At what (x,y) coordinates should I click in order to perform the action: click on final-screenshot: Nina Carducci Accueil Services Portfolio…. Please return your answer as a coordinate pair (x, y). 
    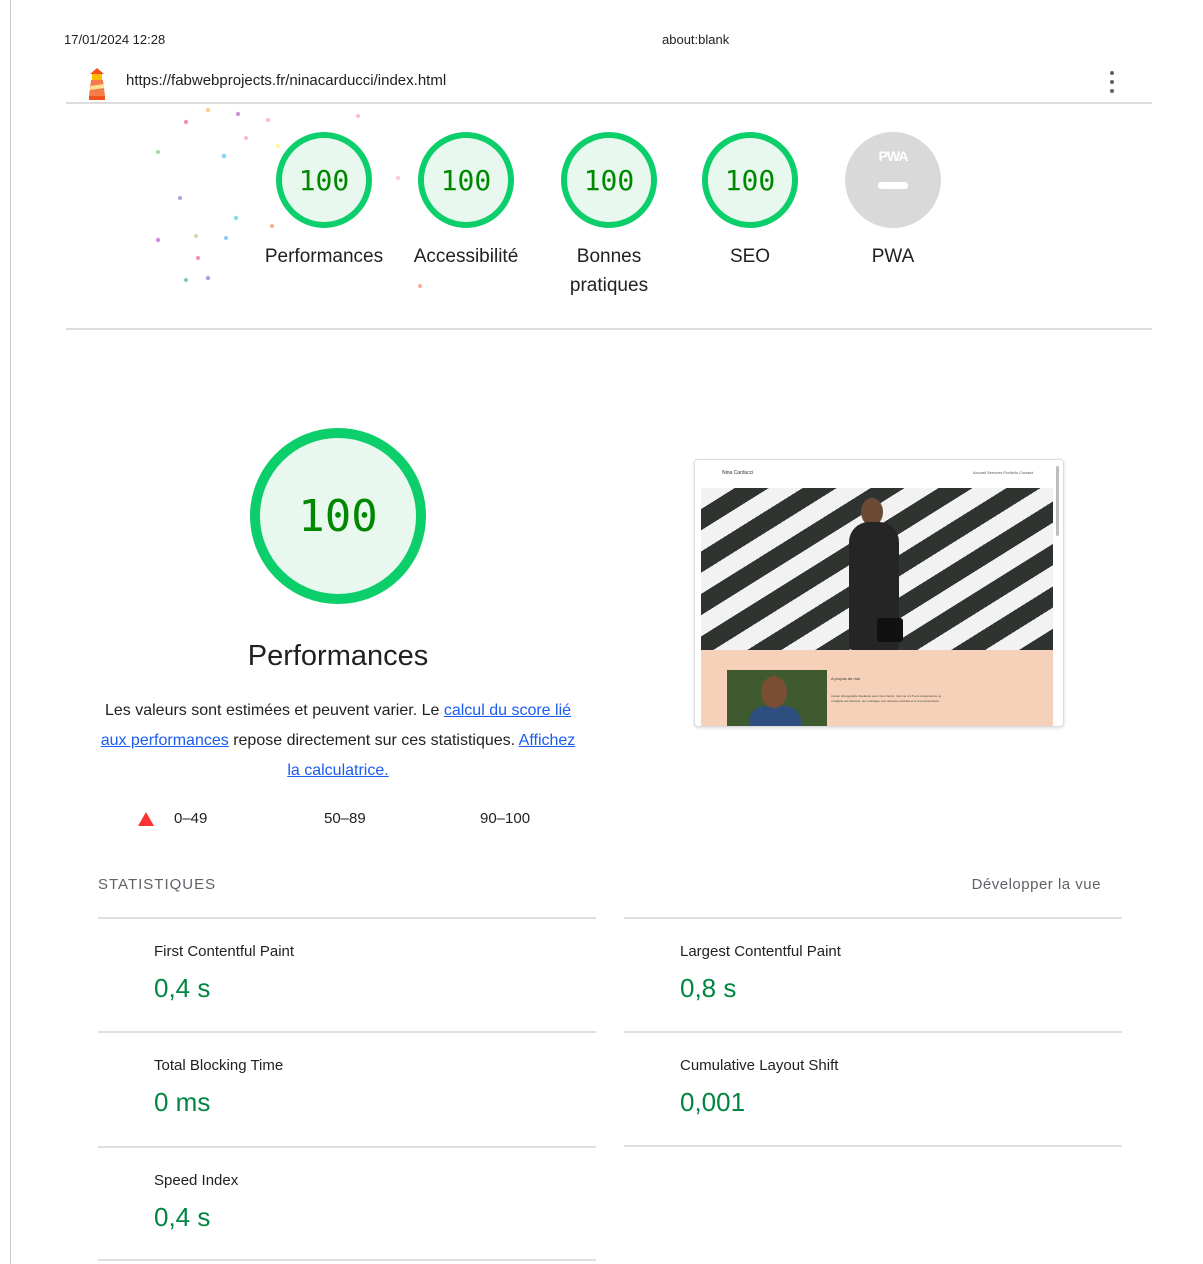
    Looking at the image, I should click on (879, 593).